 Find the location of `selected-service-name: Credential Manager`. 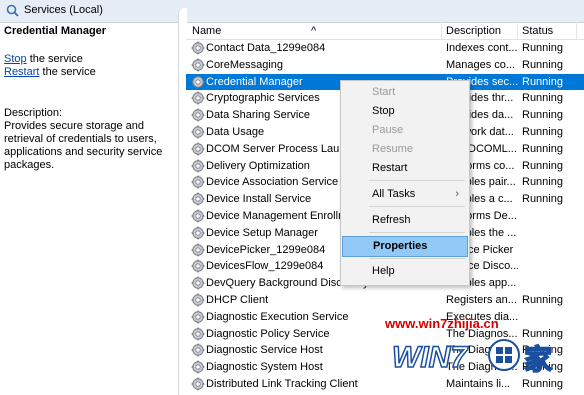

selected-service-name: Credential Manager is located at coordinates (55, 31).